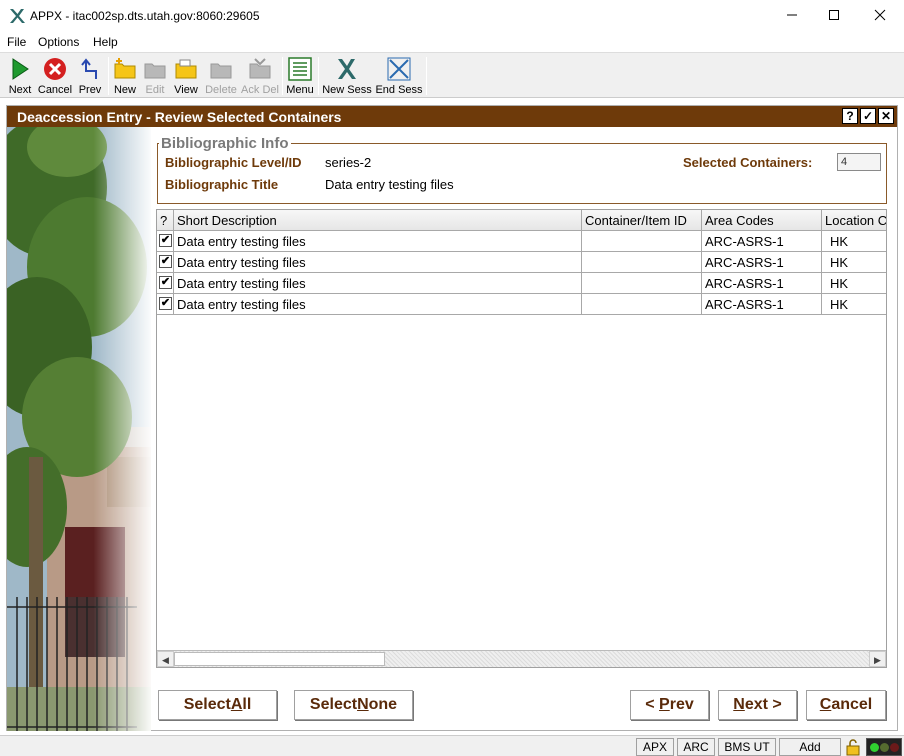  What do you see at coordinates (696, 747) in the screenshot?
I see `status-arc: ARC` at bounding box center [696, 747].